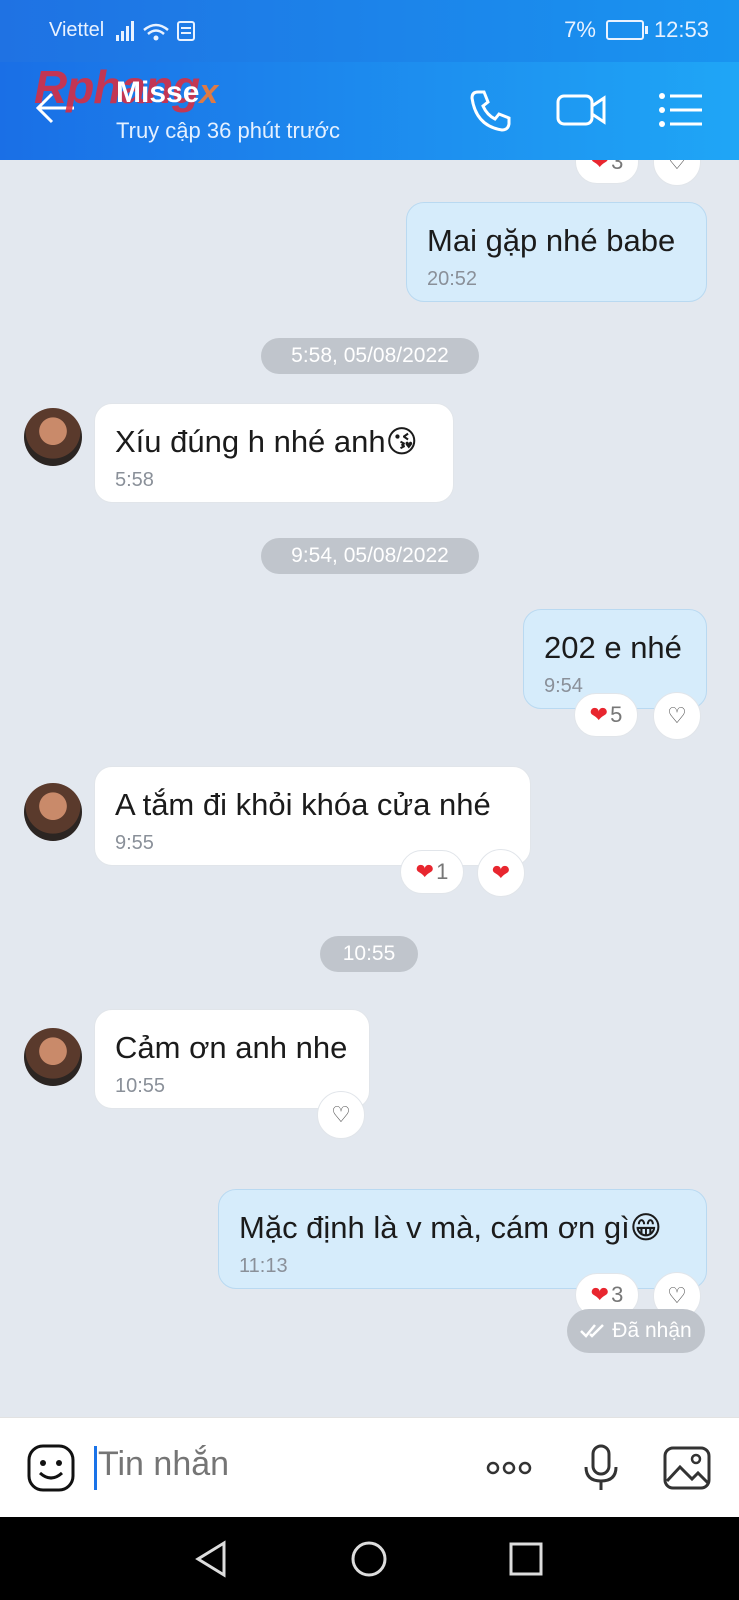 The width and height of the screenshot is (739, 1600). I want to click on battery-percent: 7%, so click(580, 29).